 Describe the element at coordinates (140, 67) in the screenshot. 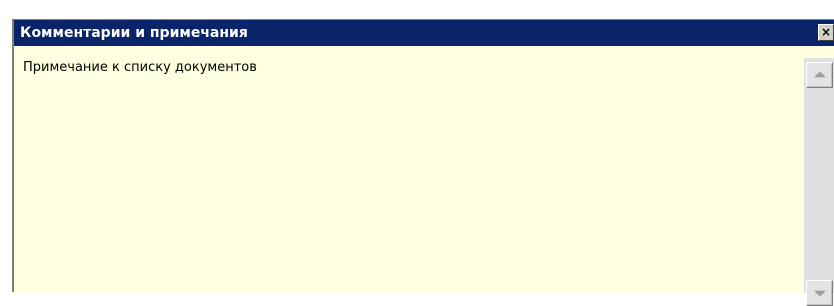

I see `comment-text: Примечание к списку документов` at that location.